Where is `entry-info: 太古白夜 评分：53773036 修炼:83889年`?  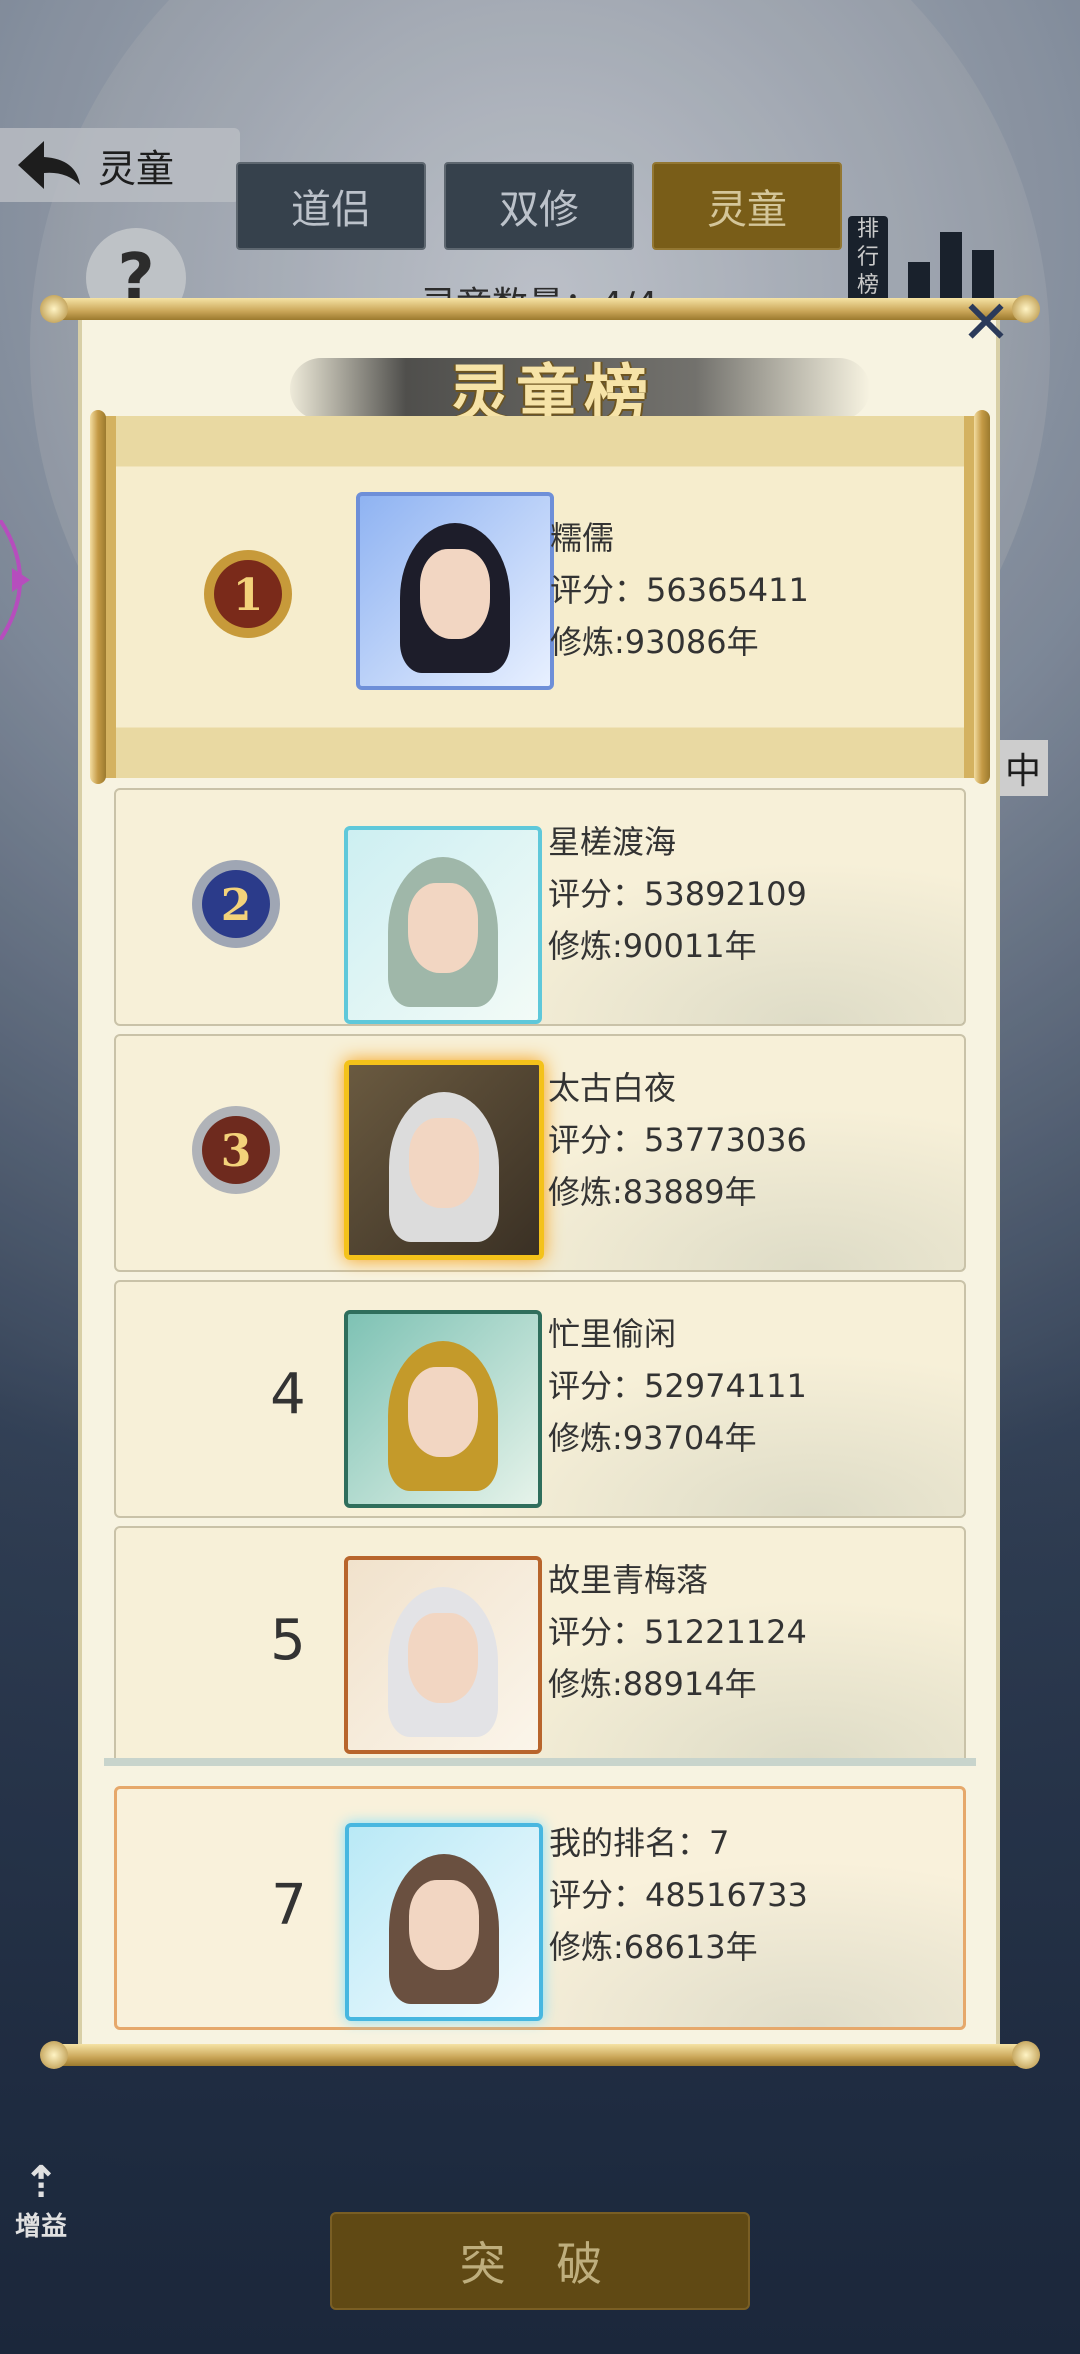
entry-info: 太古白夜 评分：53773036 修炼:83889年 is located at coordinates (677, 1140).